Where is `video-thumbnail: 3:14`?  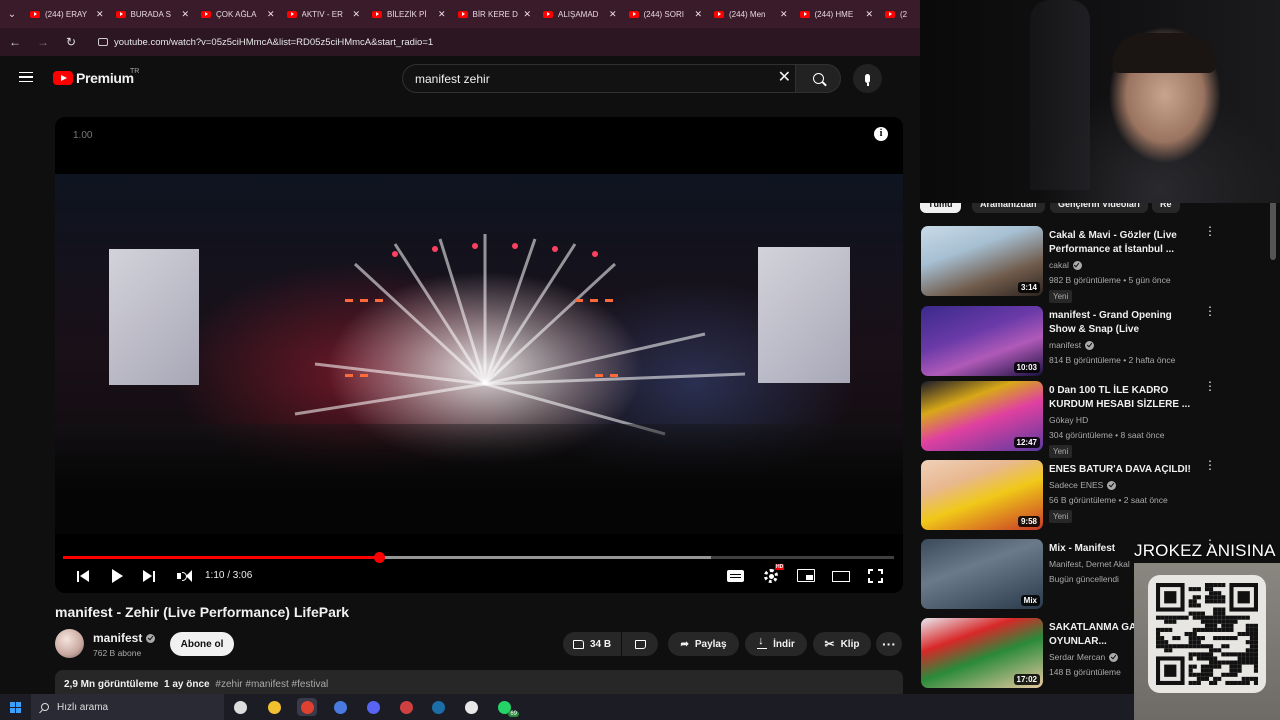
video-thumbnail: 3:14 is located at coordinates (982, 261).